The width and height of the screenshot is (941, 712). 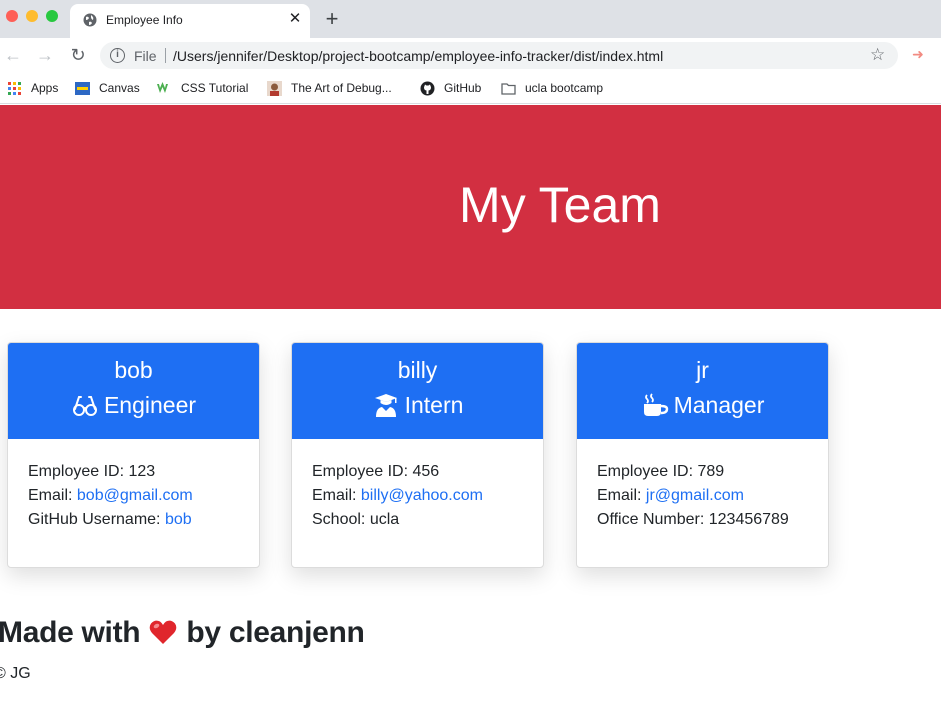 What do you see at coordinates (376, 471) in the screenshot?
I see `employee-id: Employee ID: 456` at bounding box center [376, 471].